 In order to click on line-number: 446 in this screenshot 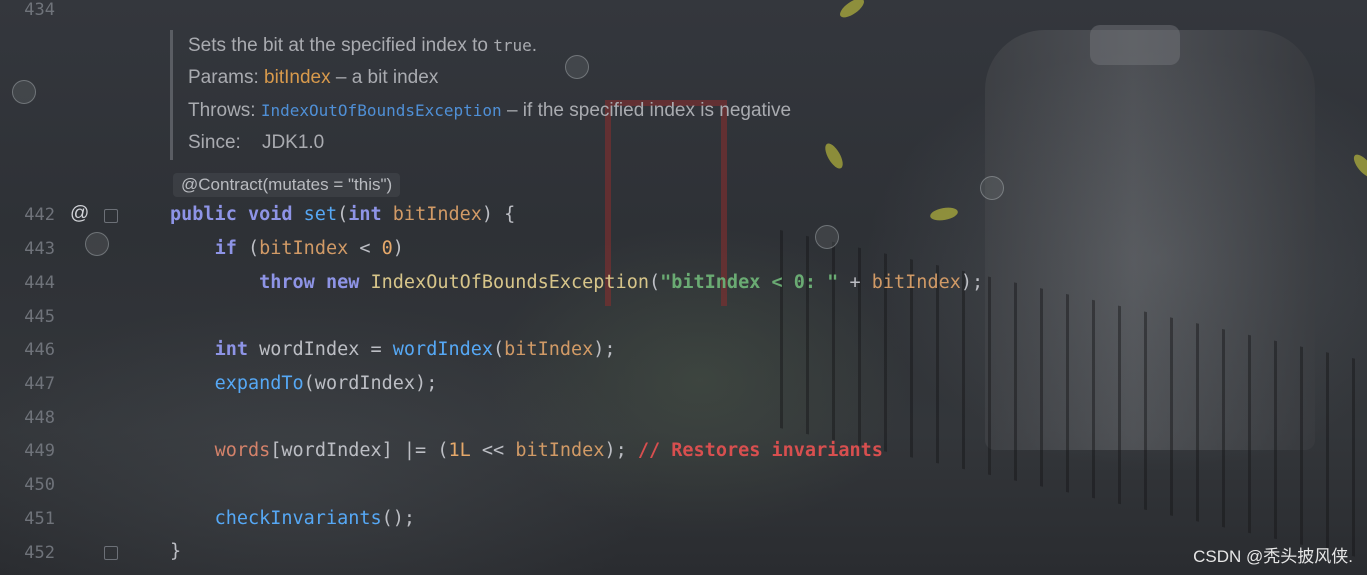, I will do `click(39, 350)`.